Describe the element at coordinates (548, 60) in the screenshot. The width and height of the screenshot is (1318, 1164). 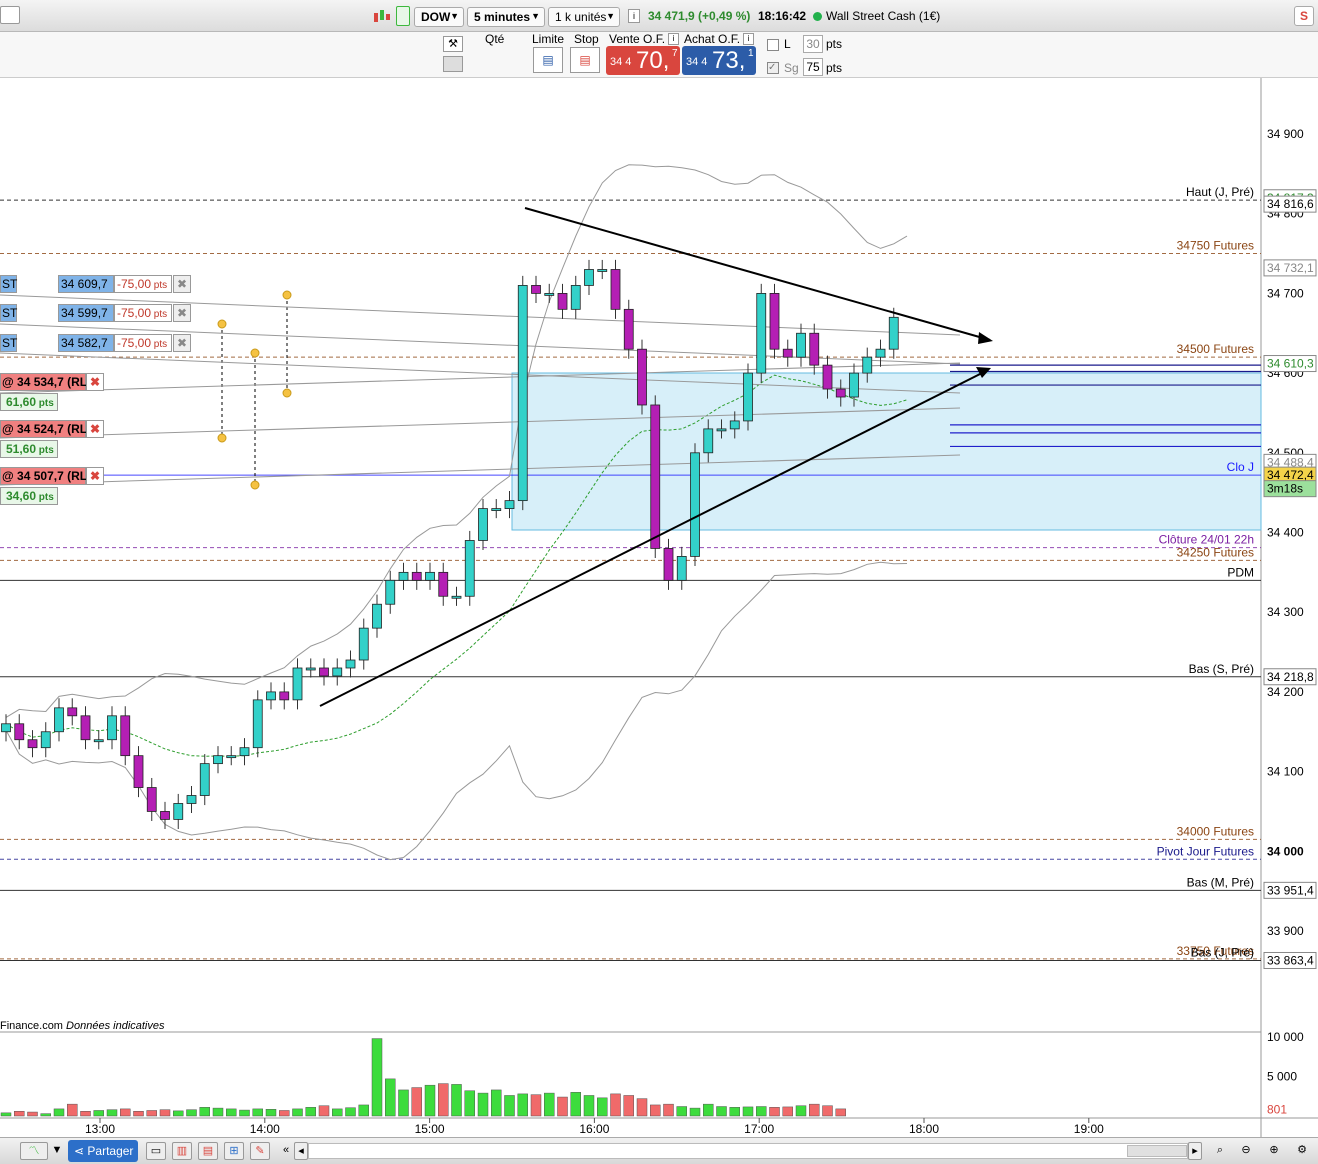
I see `limit-button: ▤` at that location.